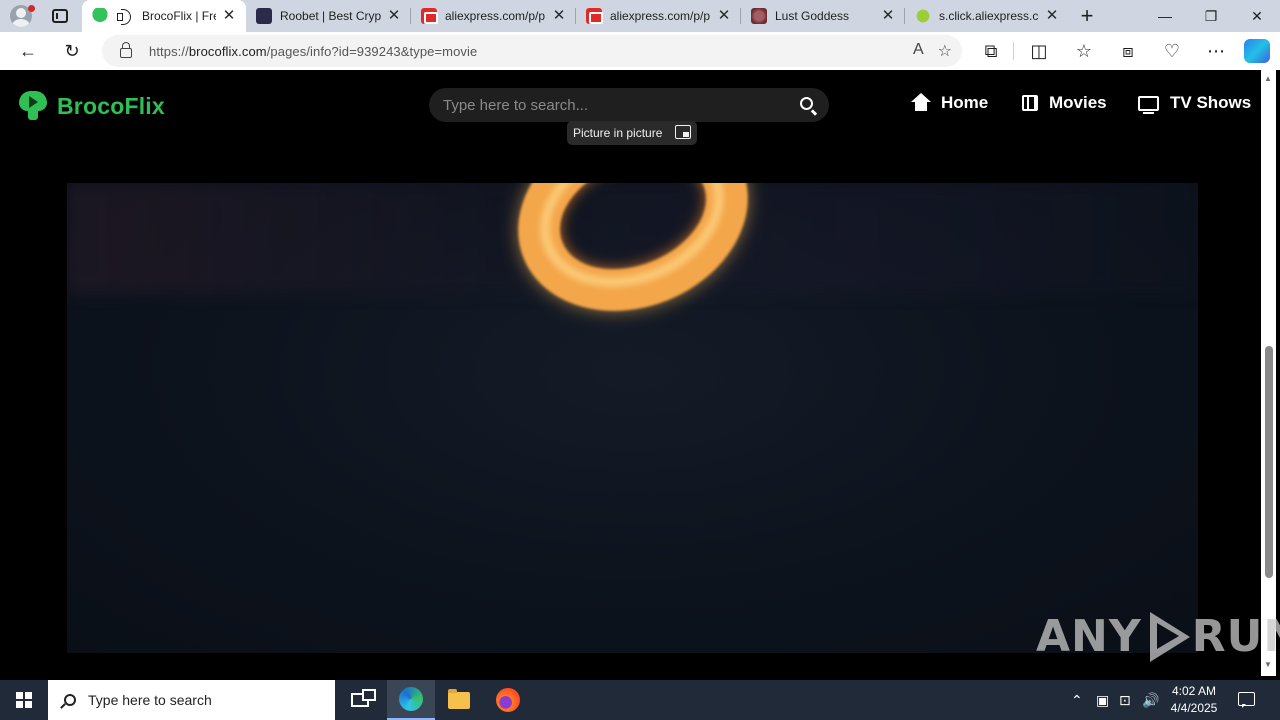 This screenshot has height=720, width=1280. Describe the element at coordinates (1030, 103) in the screenshot. I see `film-icon` at that location.